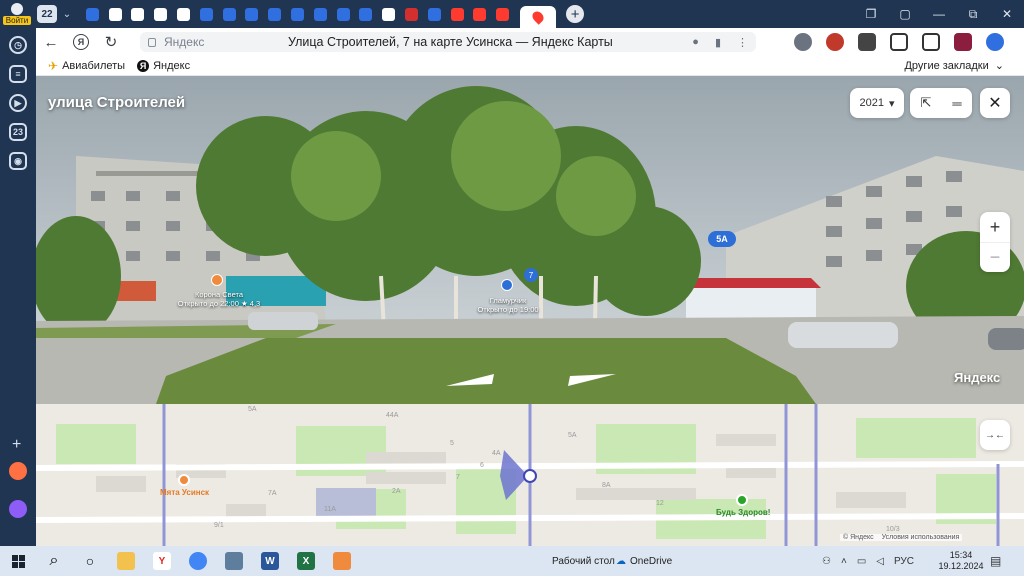 The image size is (1024, 576). Describe the element at coordinates (925, 103) in the screenshot. I see `open-external-icon: ⇱` at that location.